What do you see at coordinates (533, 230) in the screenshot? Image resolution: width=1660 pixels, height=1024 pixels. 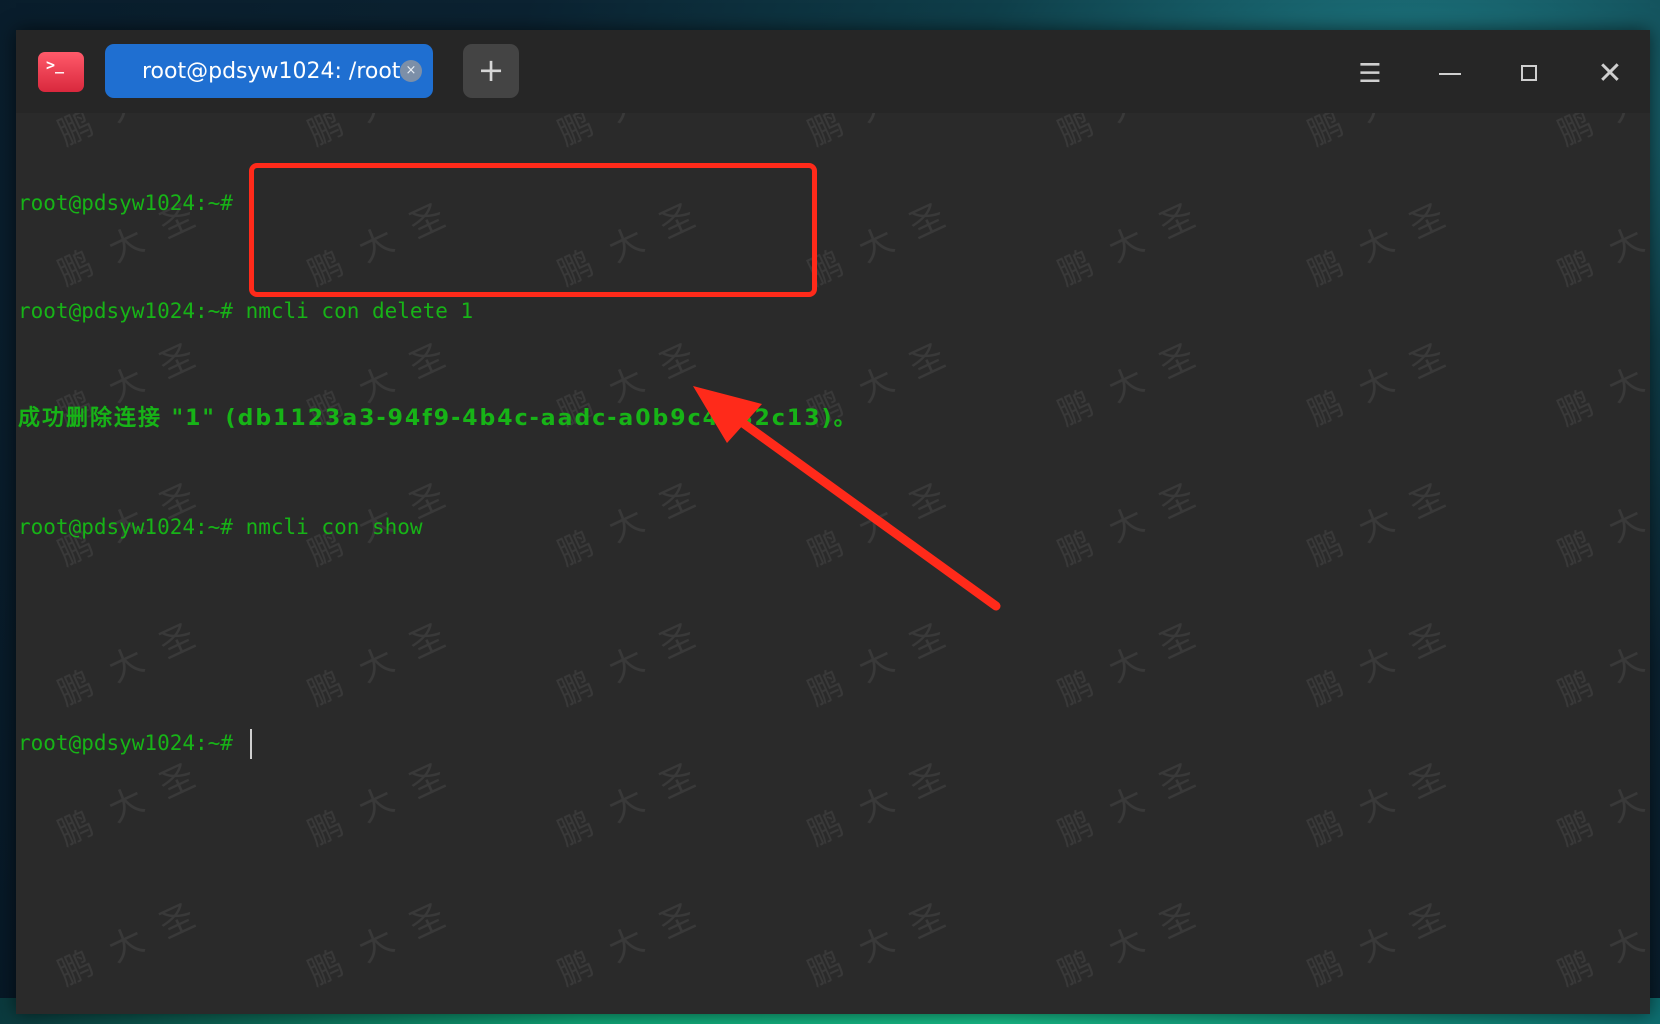 I see `annotation-highlight-box` at bounding box center [533, 230].